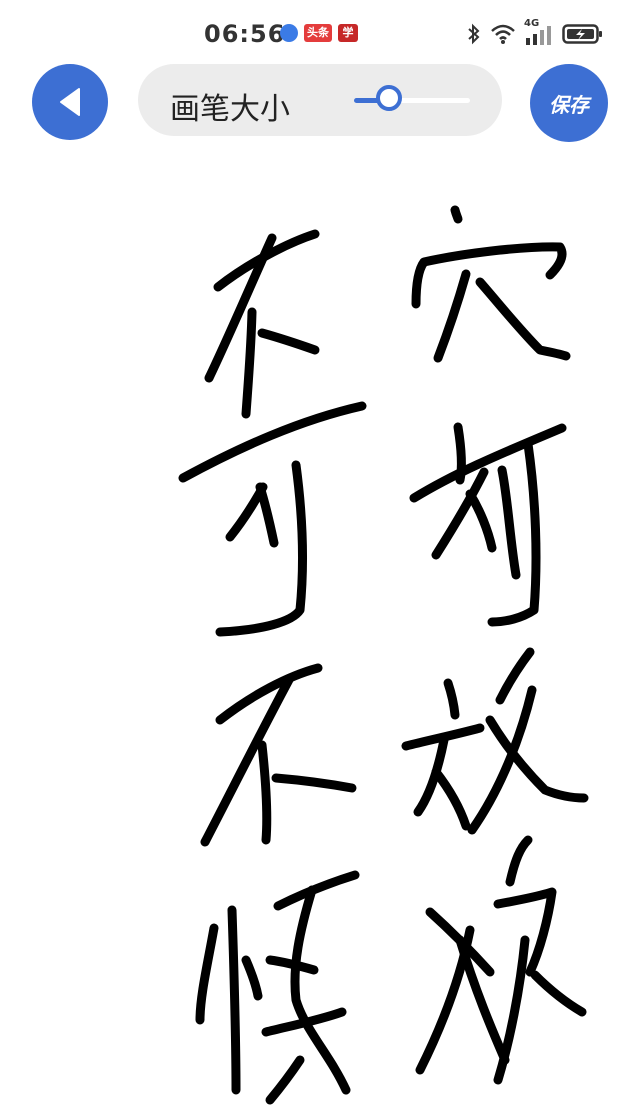 This screenshot has height=1108, width=640. Describe the element at coordinates (539, 32) in the screenshot. I see `cellular-signal-icon: 4G` at that location.